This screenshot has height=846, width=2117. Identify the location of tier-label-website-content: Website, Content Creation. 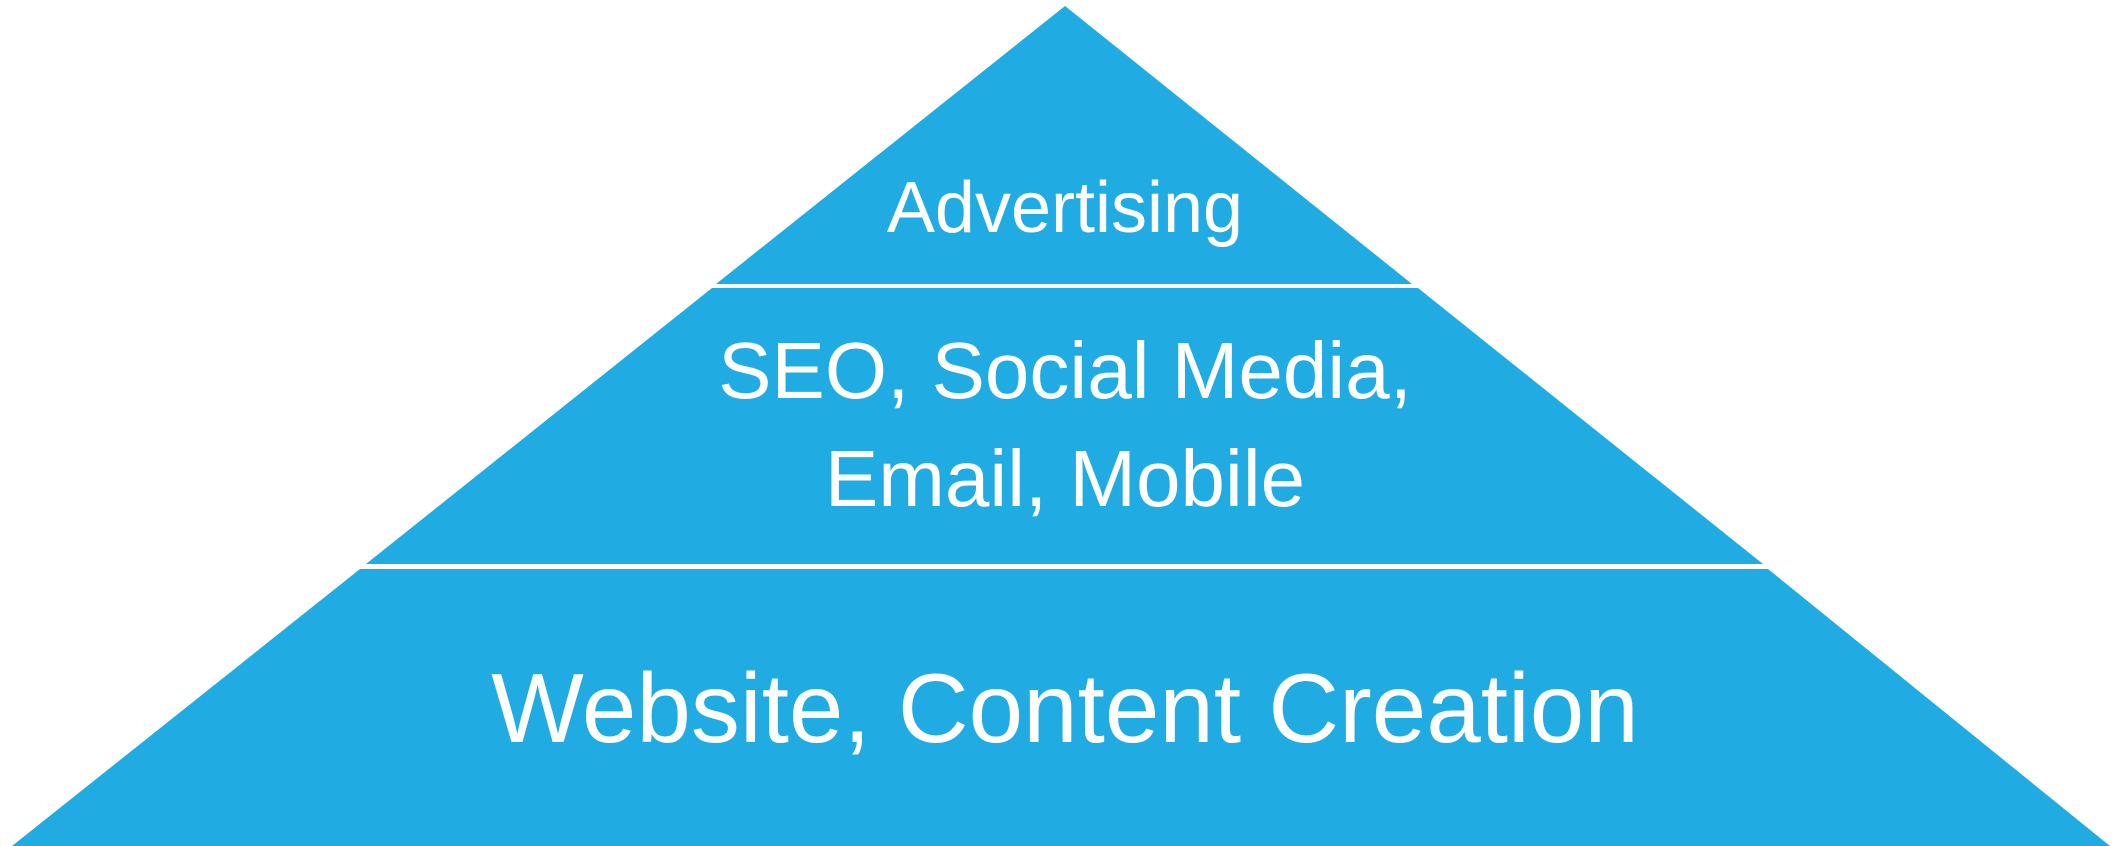
(1065, 708).